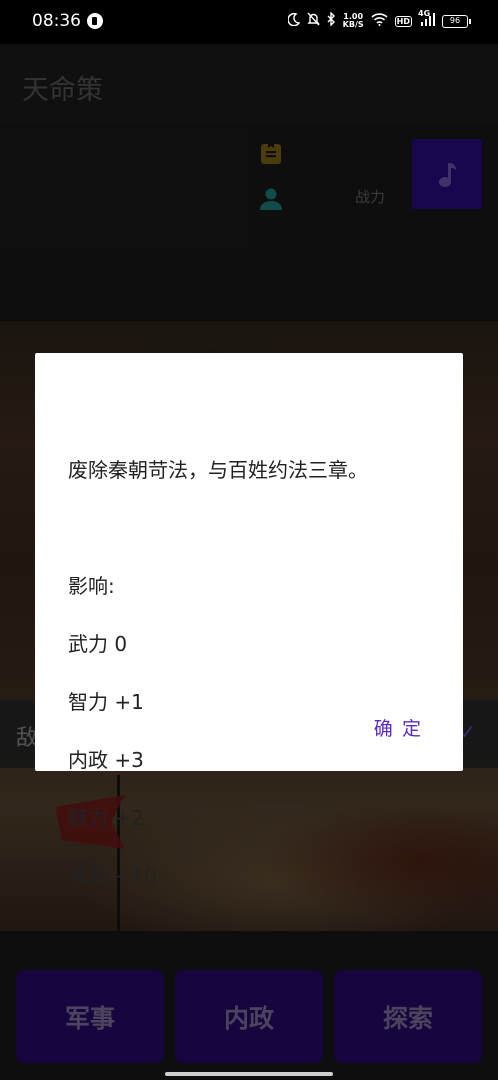  What do you see at coordinates (98, 644) in the screenshot?
I see `effect-force: 武力 0` at bounding box center [98, 644].